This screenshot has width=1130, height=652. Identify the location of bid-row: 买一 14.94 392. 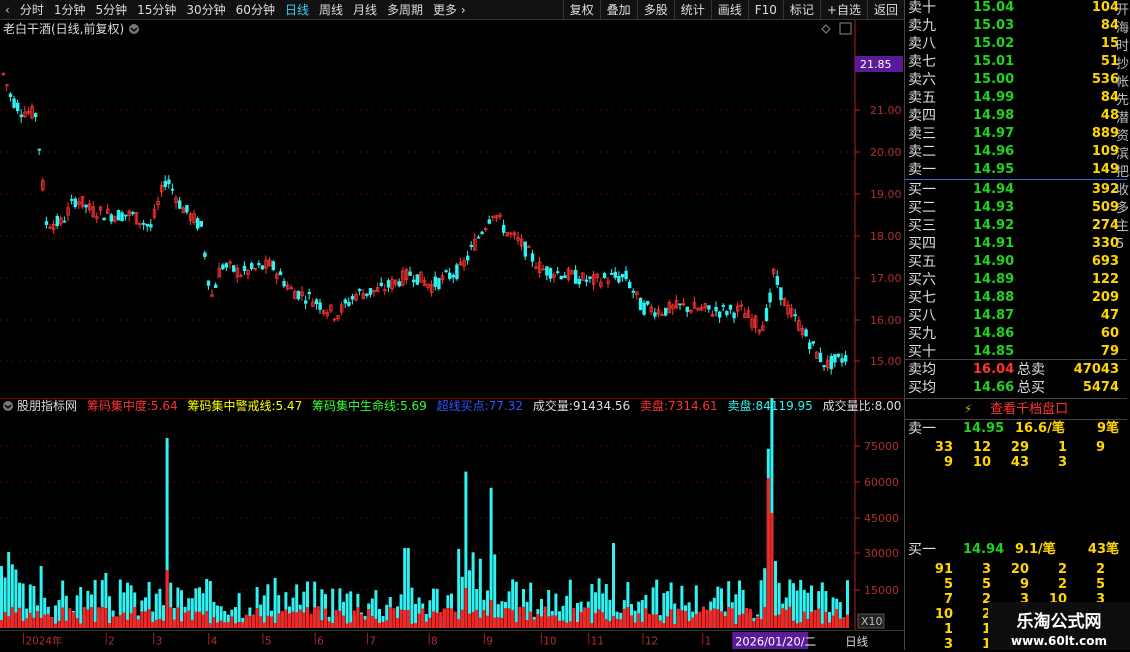
(1015, 190).